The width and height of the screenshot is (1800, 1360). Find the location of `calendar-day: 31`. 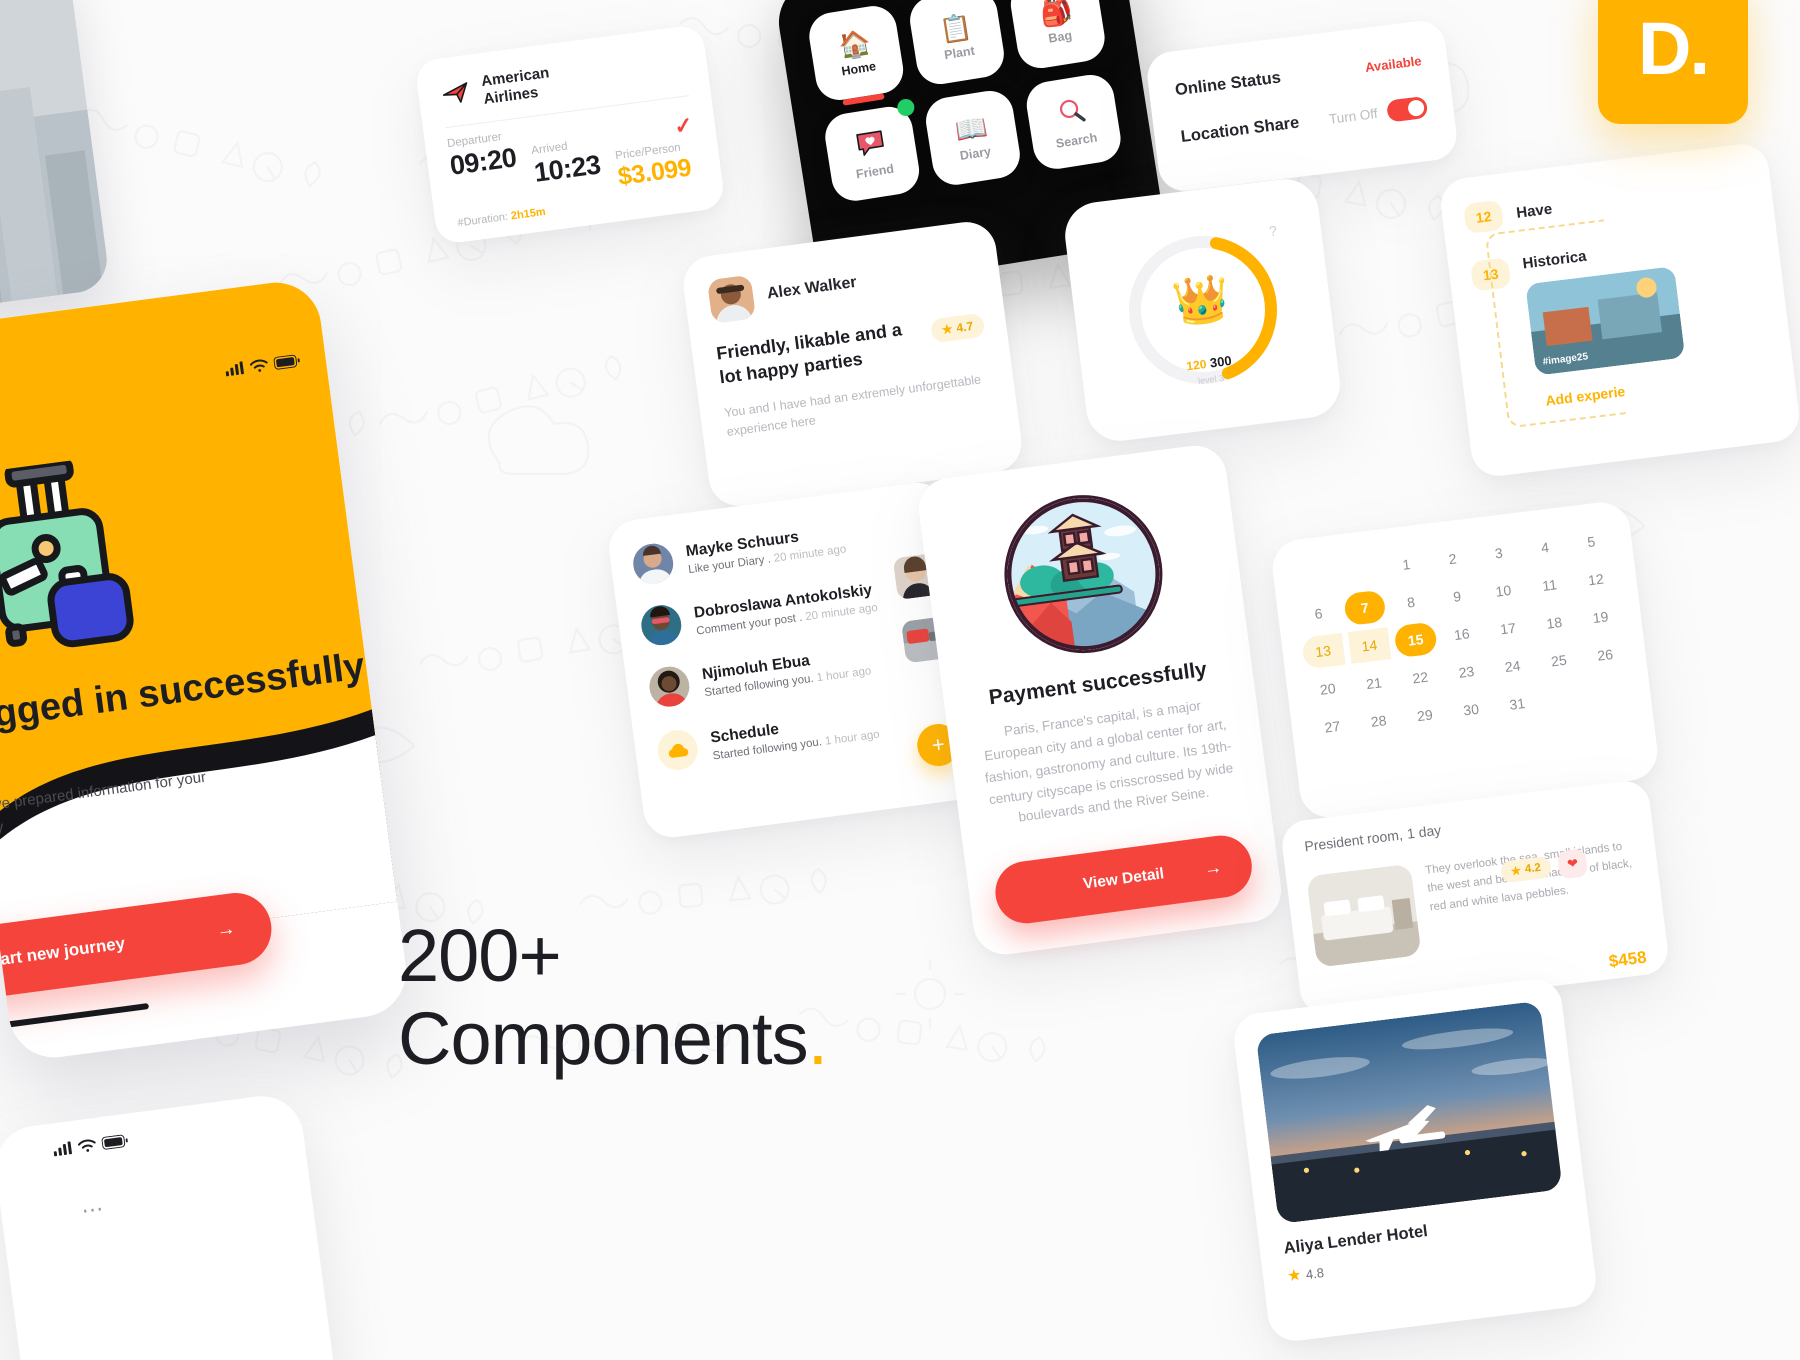

calendar-day: 31 is located at coordinates (1517, 704).